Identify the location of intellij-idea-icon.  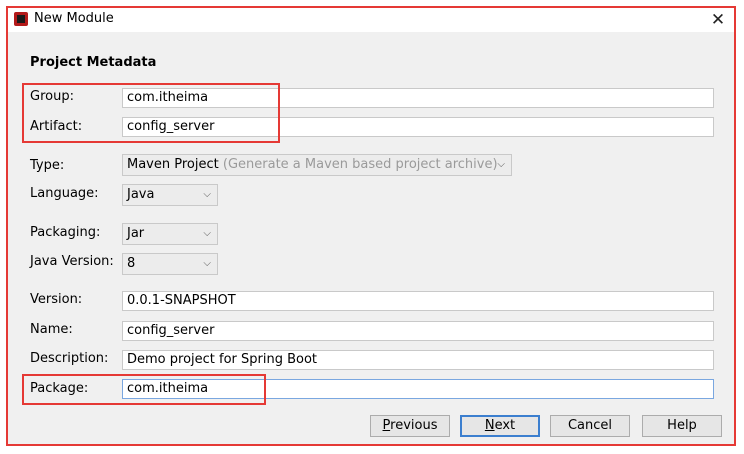
(21, 19).